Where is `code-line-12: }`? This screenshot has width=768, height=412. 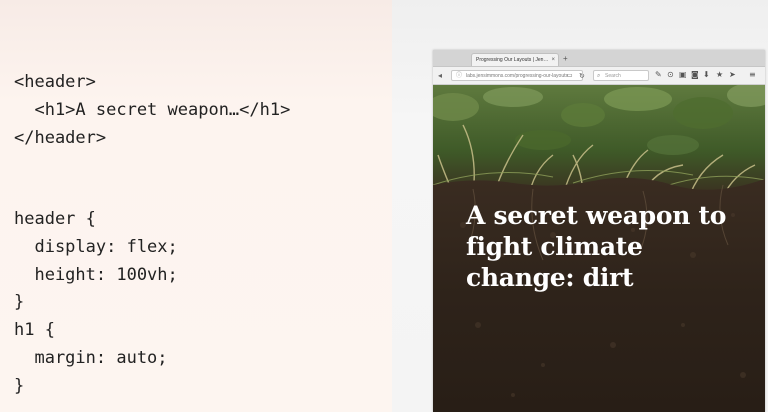
code-line-12: } is located at coordinates (19, 386).